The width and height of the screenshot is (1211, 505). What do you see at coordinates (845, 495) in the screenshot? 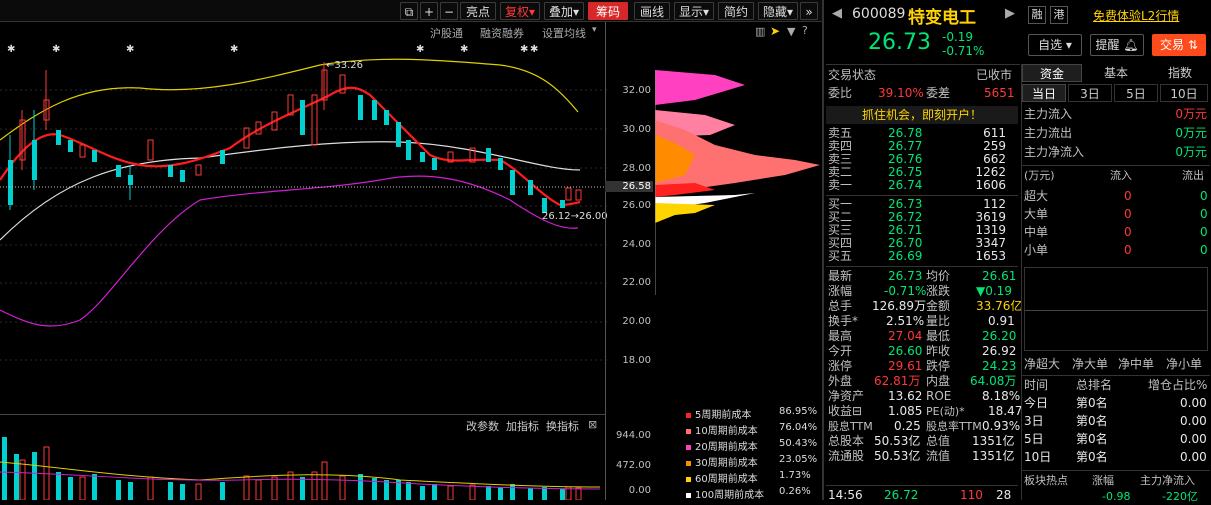
I see `tick-time: 14:56` at bounding box center [845, 495].